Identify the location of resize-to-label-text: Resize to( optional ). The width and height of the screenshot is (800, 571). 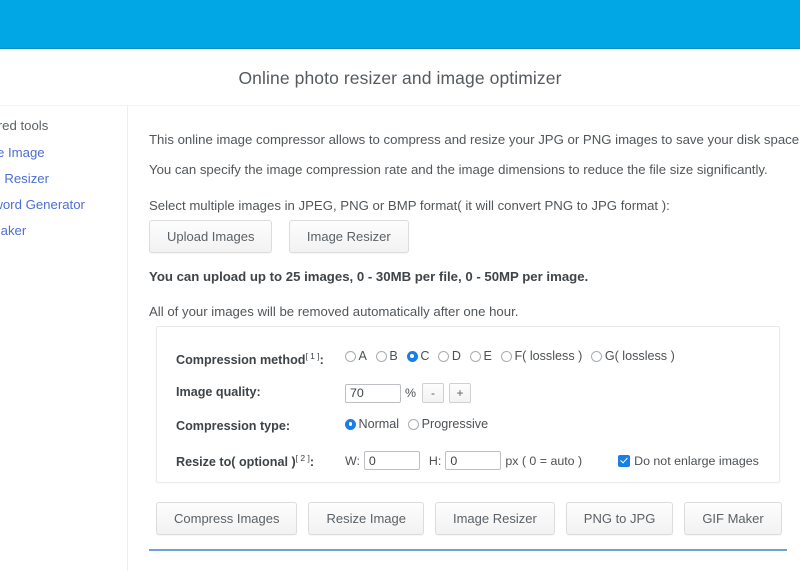
(236, 462).